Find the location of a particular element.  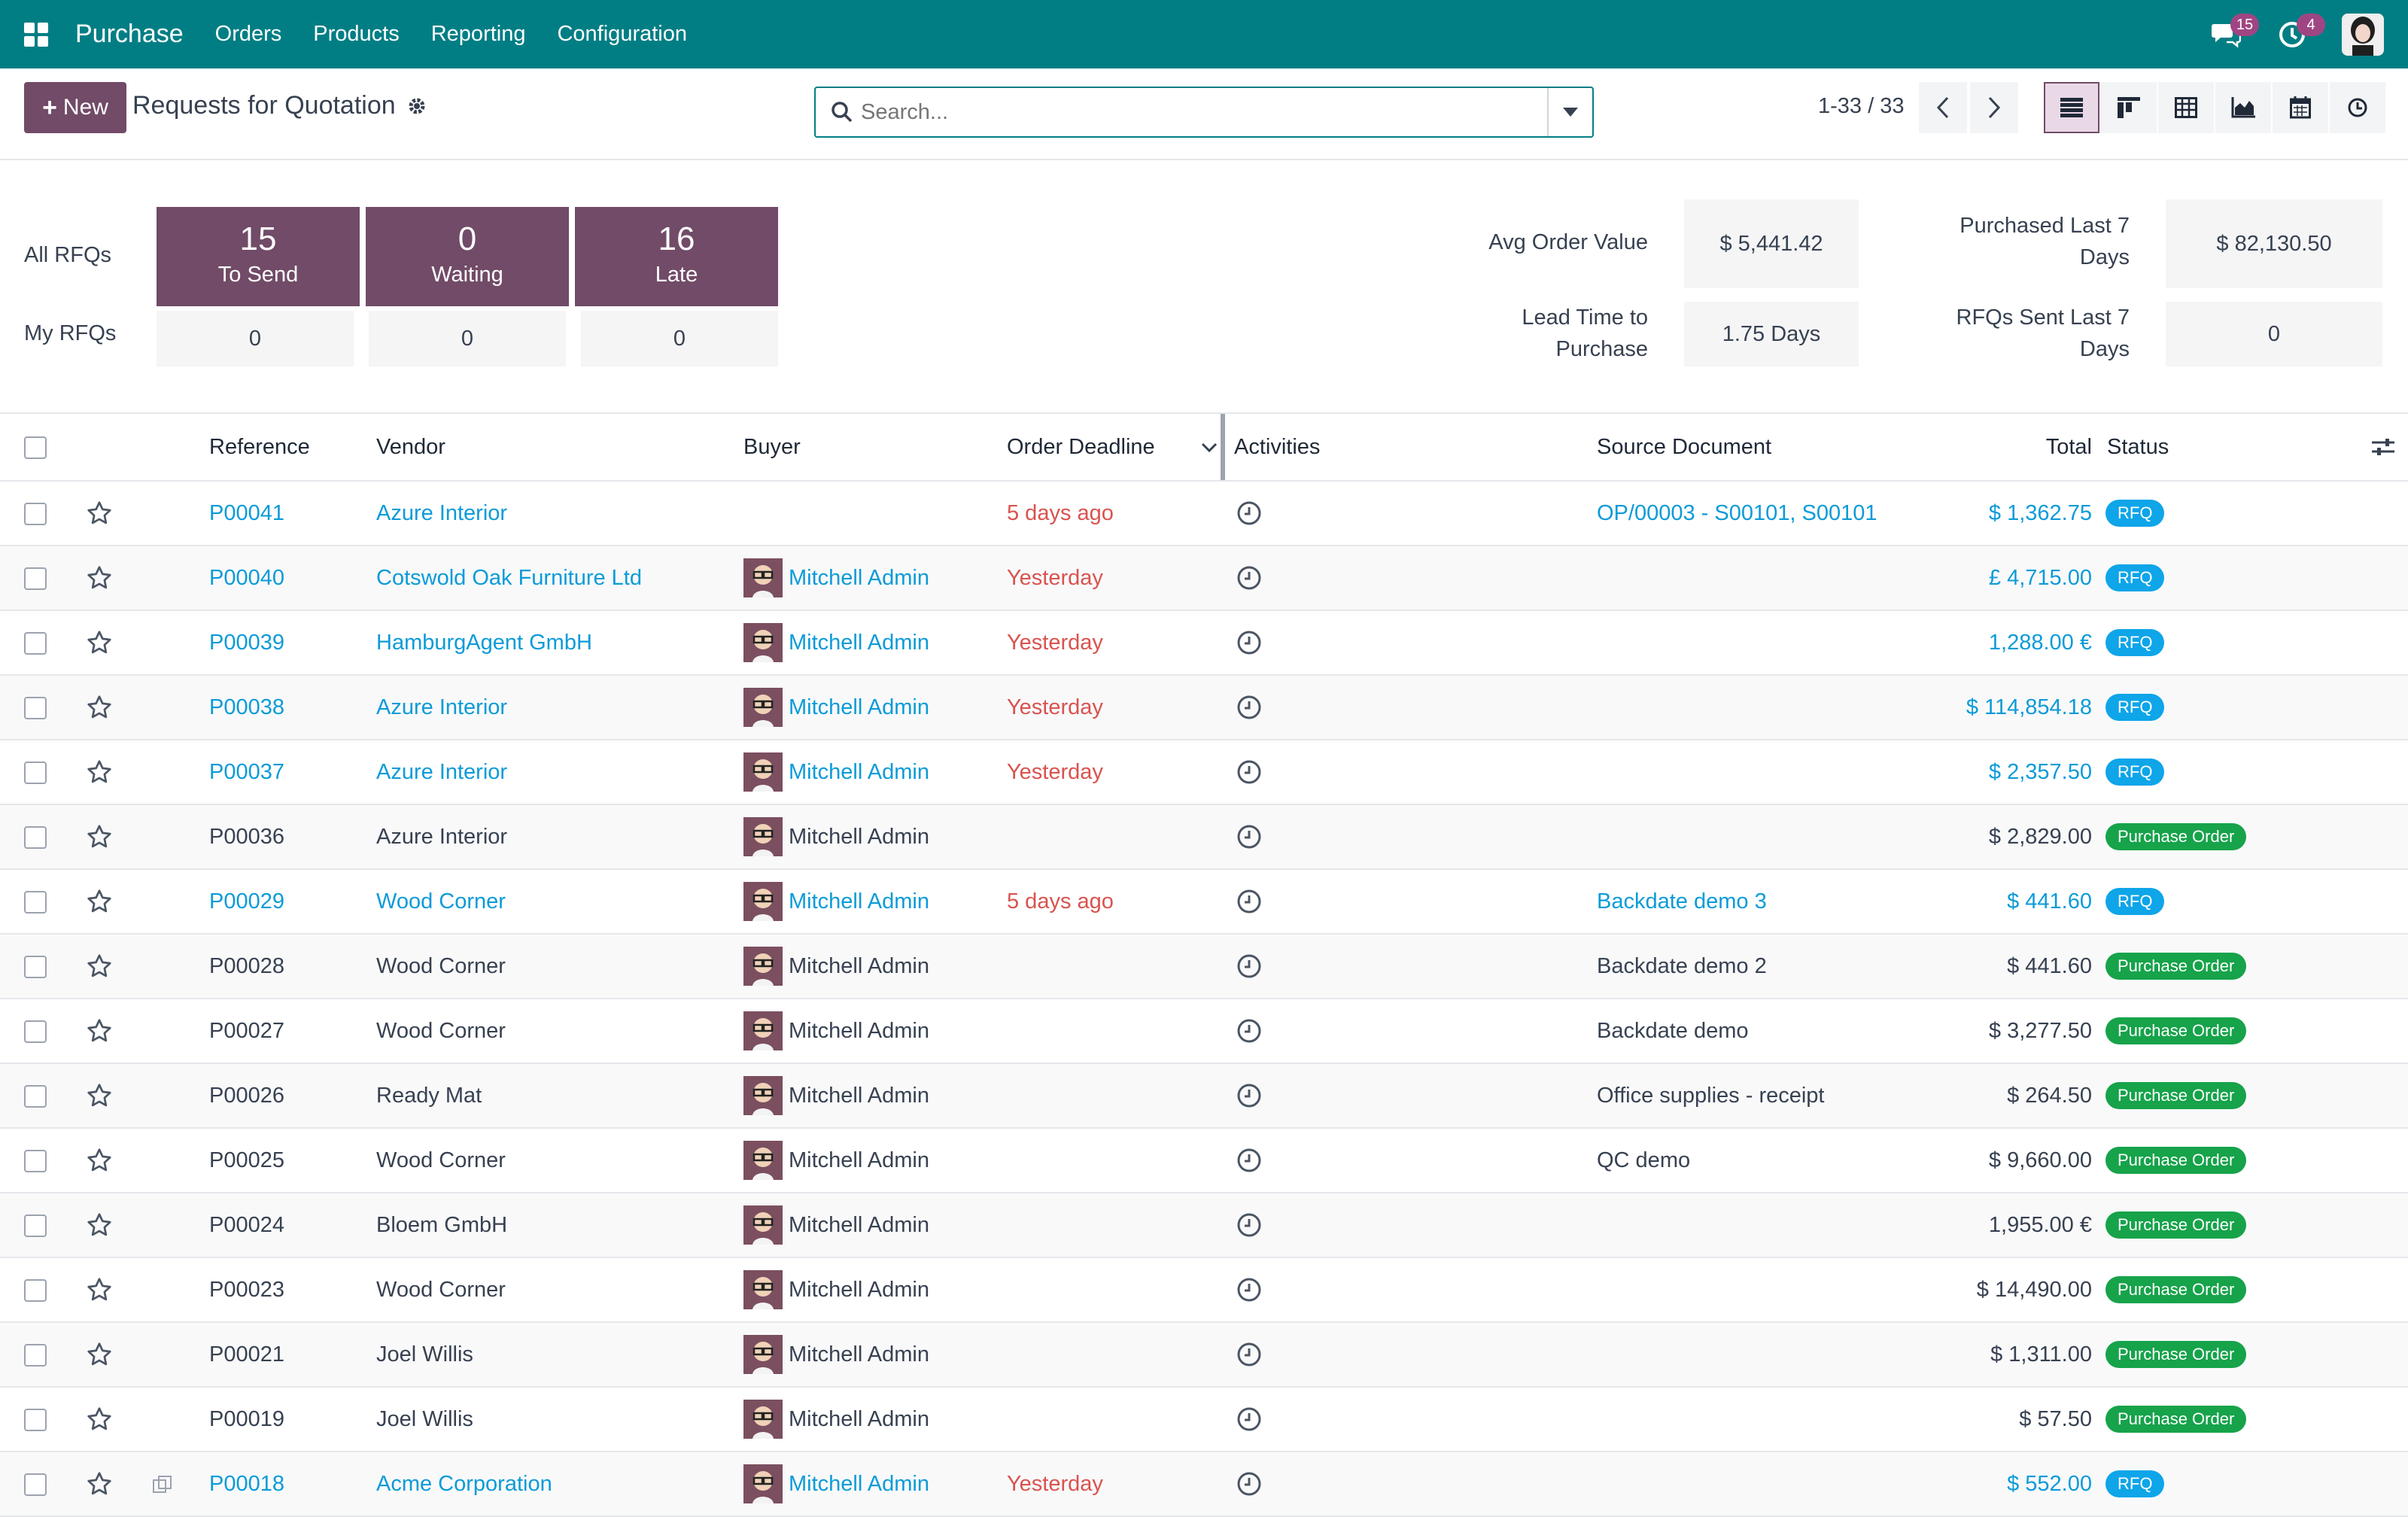

column-resize-handle is located at coordinates (1223, 447).